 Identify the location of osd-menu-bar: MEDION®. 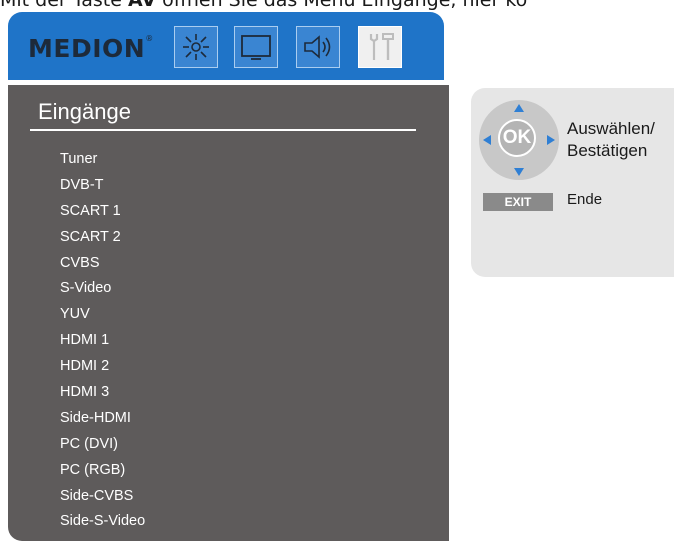
(226, 46).